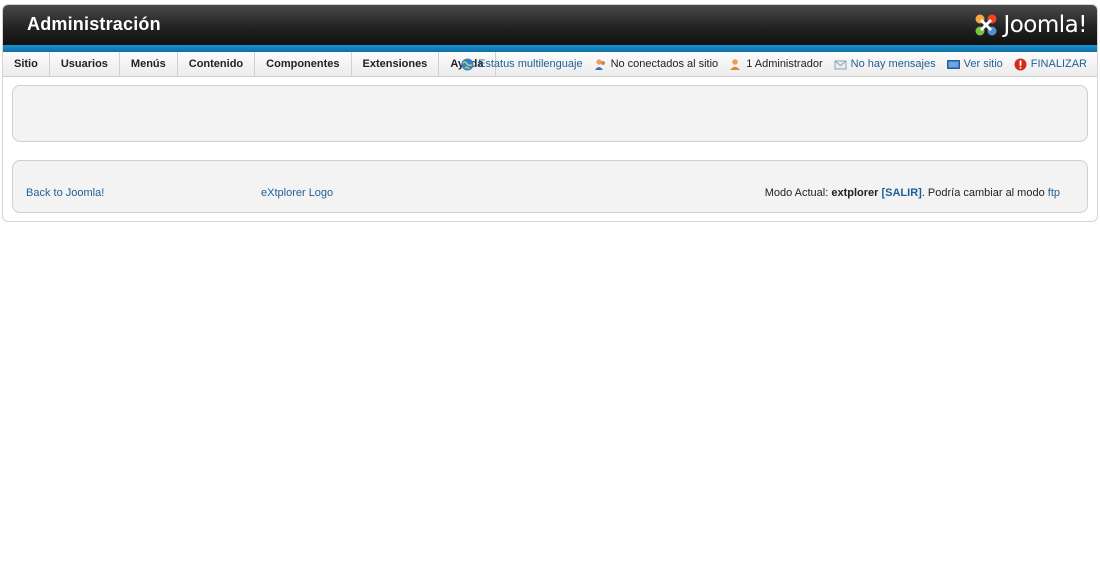  I want to click on messages-link: No hay mensajes, so click(885, 64).